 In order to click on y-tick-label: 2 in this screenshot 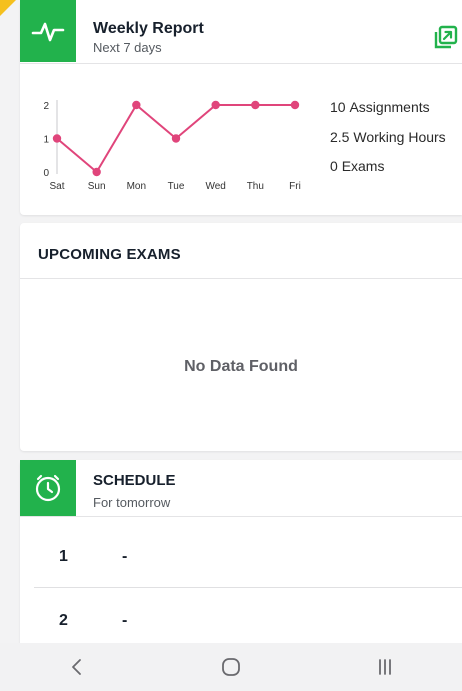, I will do `click(46, 106)`.